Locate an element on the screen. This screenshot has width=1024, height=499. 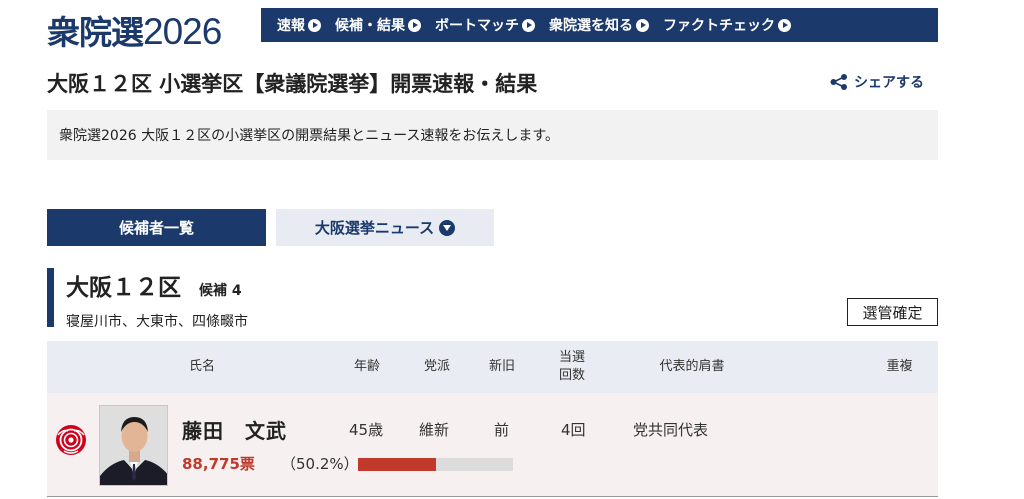
share-button: シェアする is located at coordinates (877, 82).